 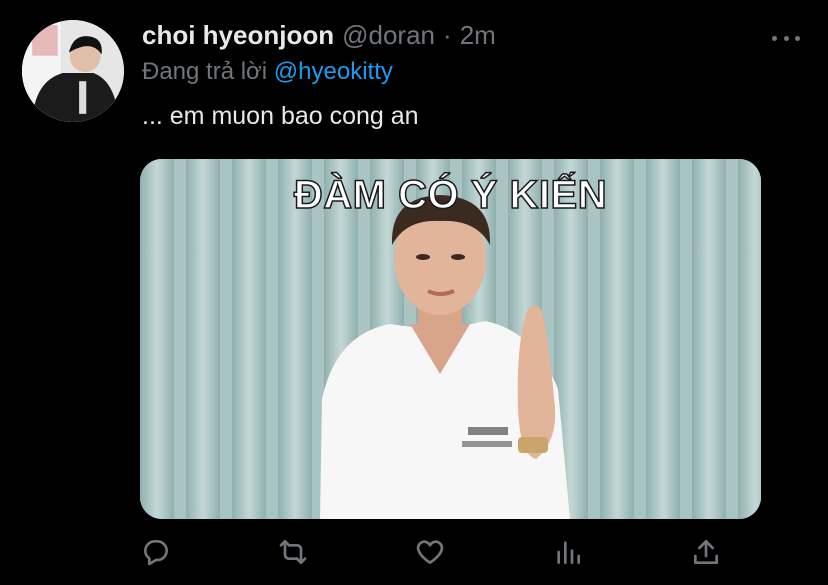 I want to click on share-button, so click(x=708, y=554).